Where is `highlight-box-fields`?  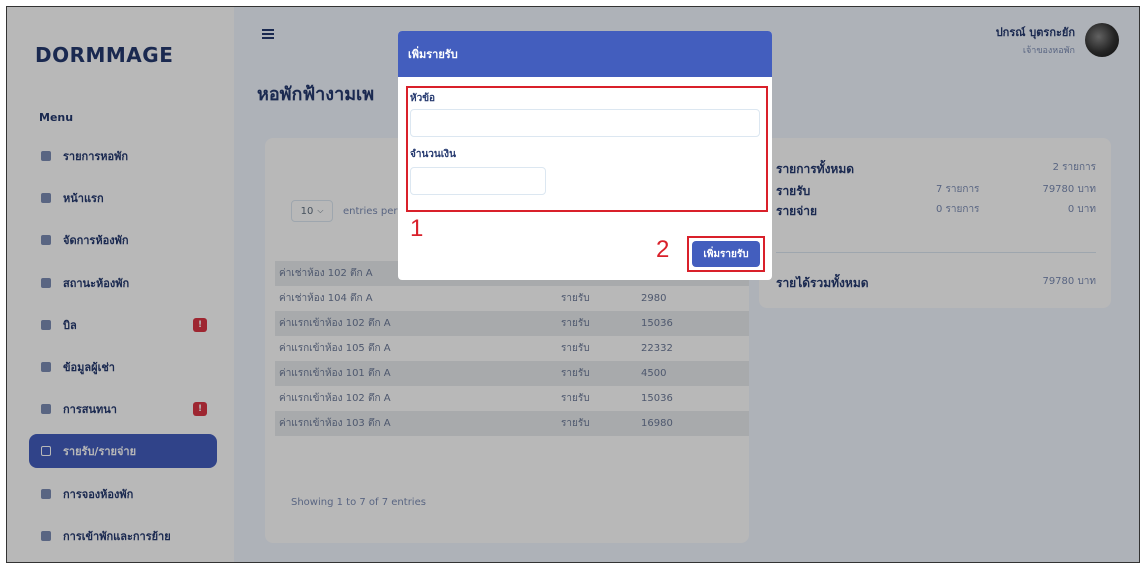 highlight-box-fields is located at coordinates (587, 149).